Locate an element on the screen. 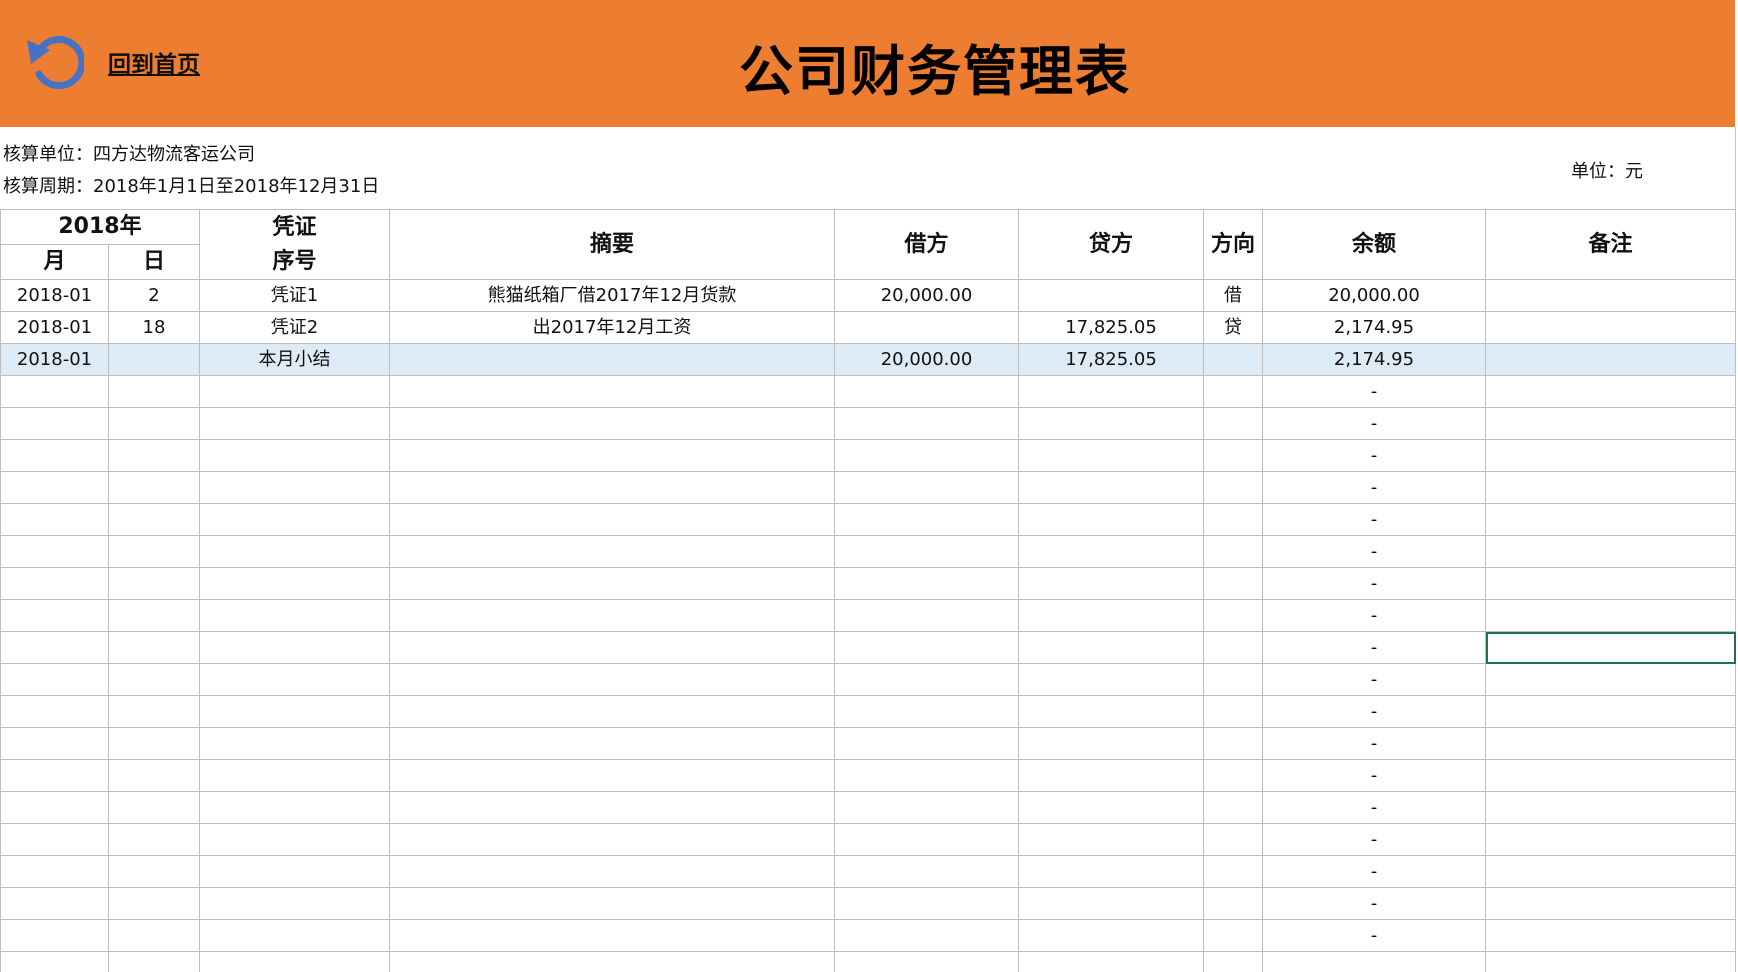  summary-cell: 熊猫纸箱厂借2017年12月货款 is located at coordinates (612, 296).